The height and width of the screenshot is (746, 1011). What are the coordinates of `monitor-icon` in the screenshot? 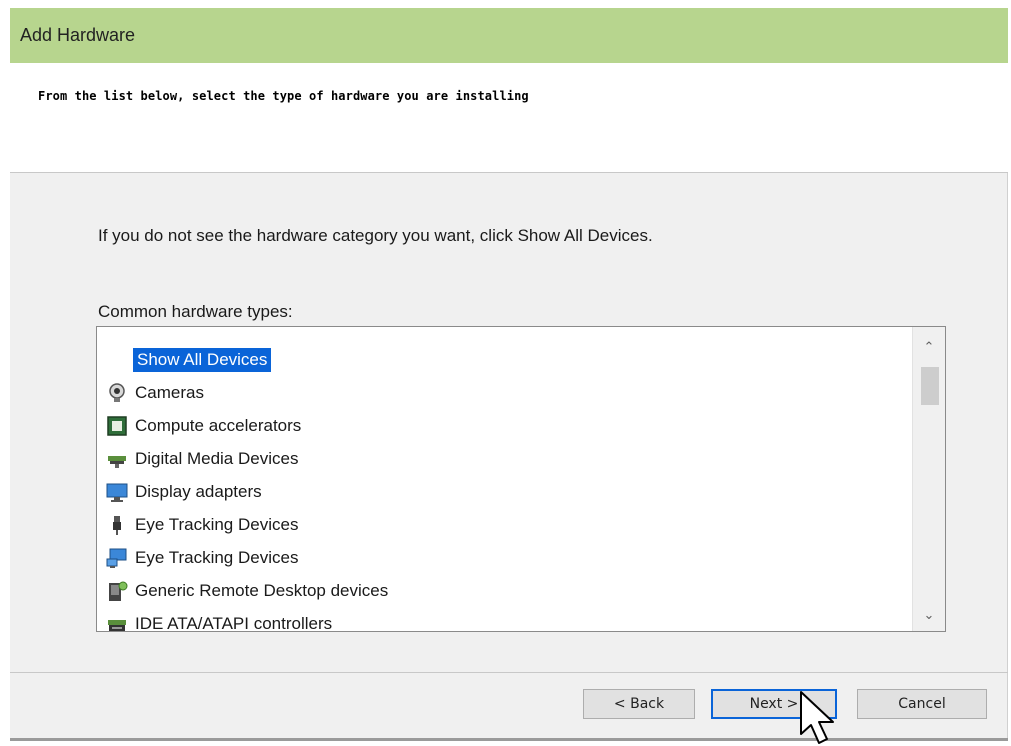 It's located at (117, 492).